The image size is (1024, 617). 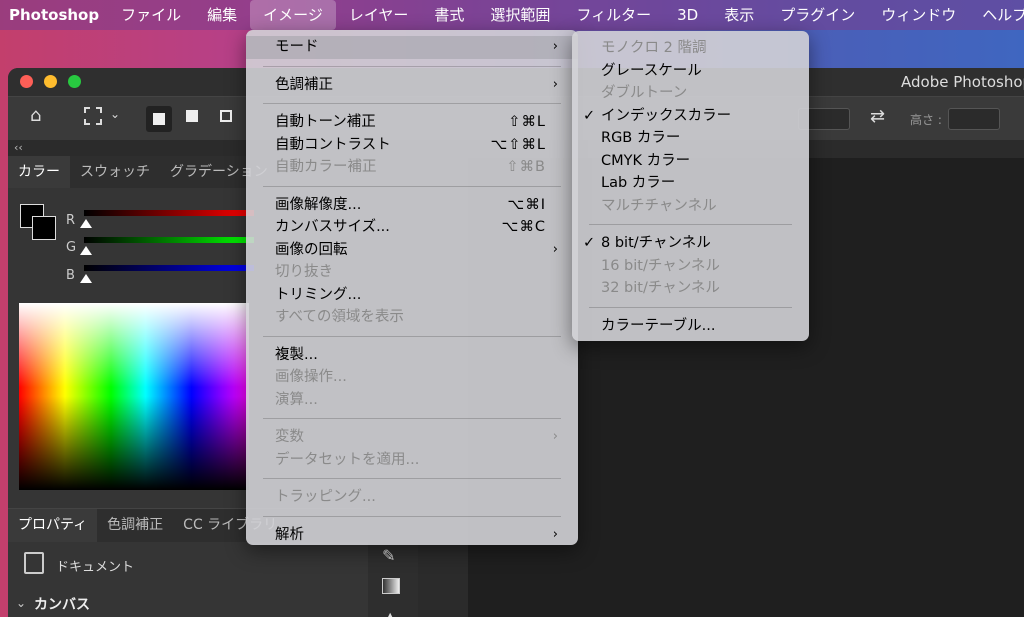 I want to click on mode-menu-item: CMYK カラー, so click(x=690, y=161).